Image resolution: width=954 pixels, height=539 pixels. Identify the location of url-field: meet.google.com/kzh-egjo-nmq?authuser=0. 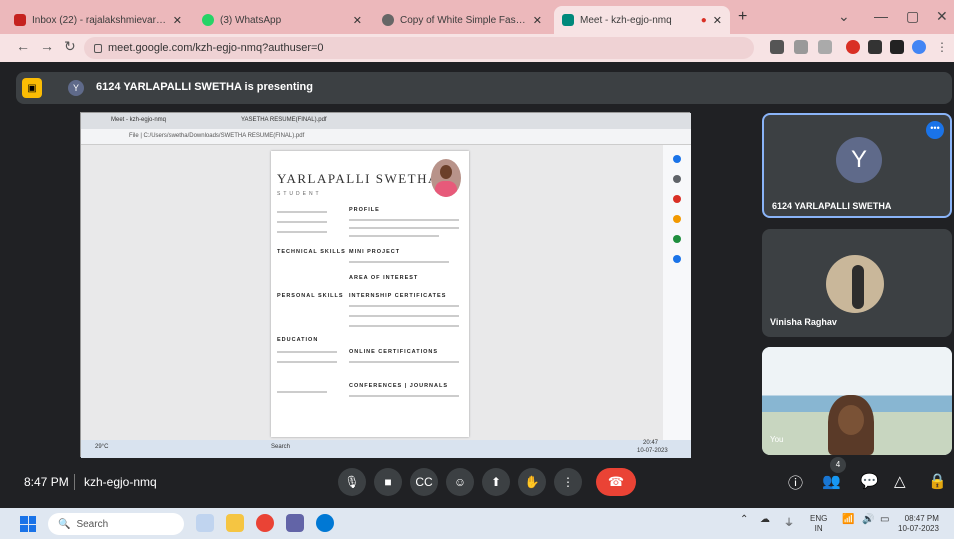
(419, 48).